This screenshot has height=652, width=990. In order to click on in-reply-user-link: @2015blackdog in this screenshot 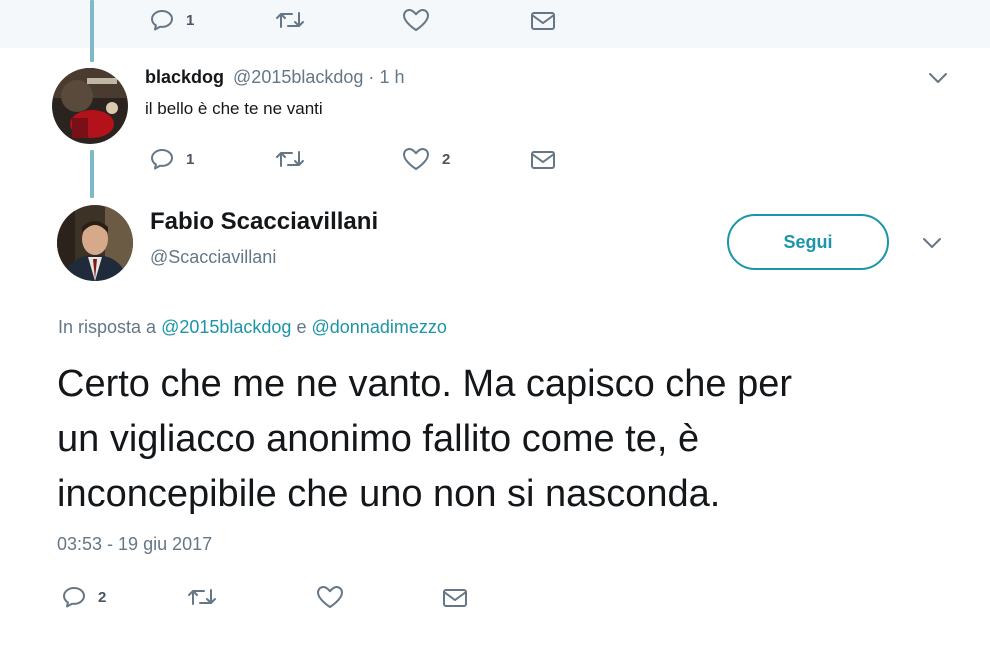, I will do `click(226, 327)`.